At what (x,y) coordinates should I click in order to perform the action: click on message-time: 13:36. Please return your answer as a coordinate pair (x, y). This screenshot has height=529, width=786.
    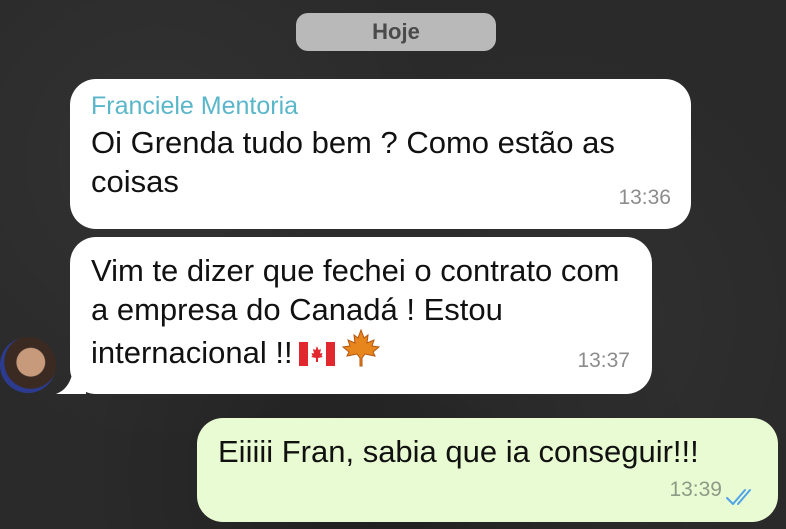
    Looking at the image, I should click on (644, 197).